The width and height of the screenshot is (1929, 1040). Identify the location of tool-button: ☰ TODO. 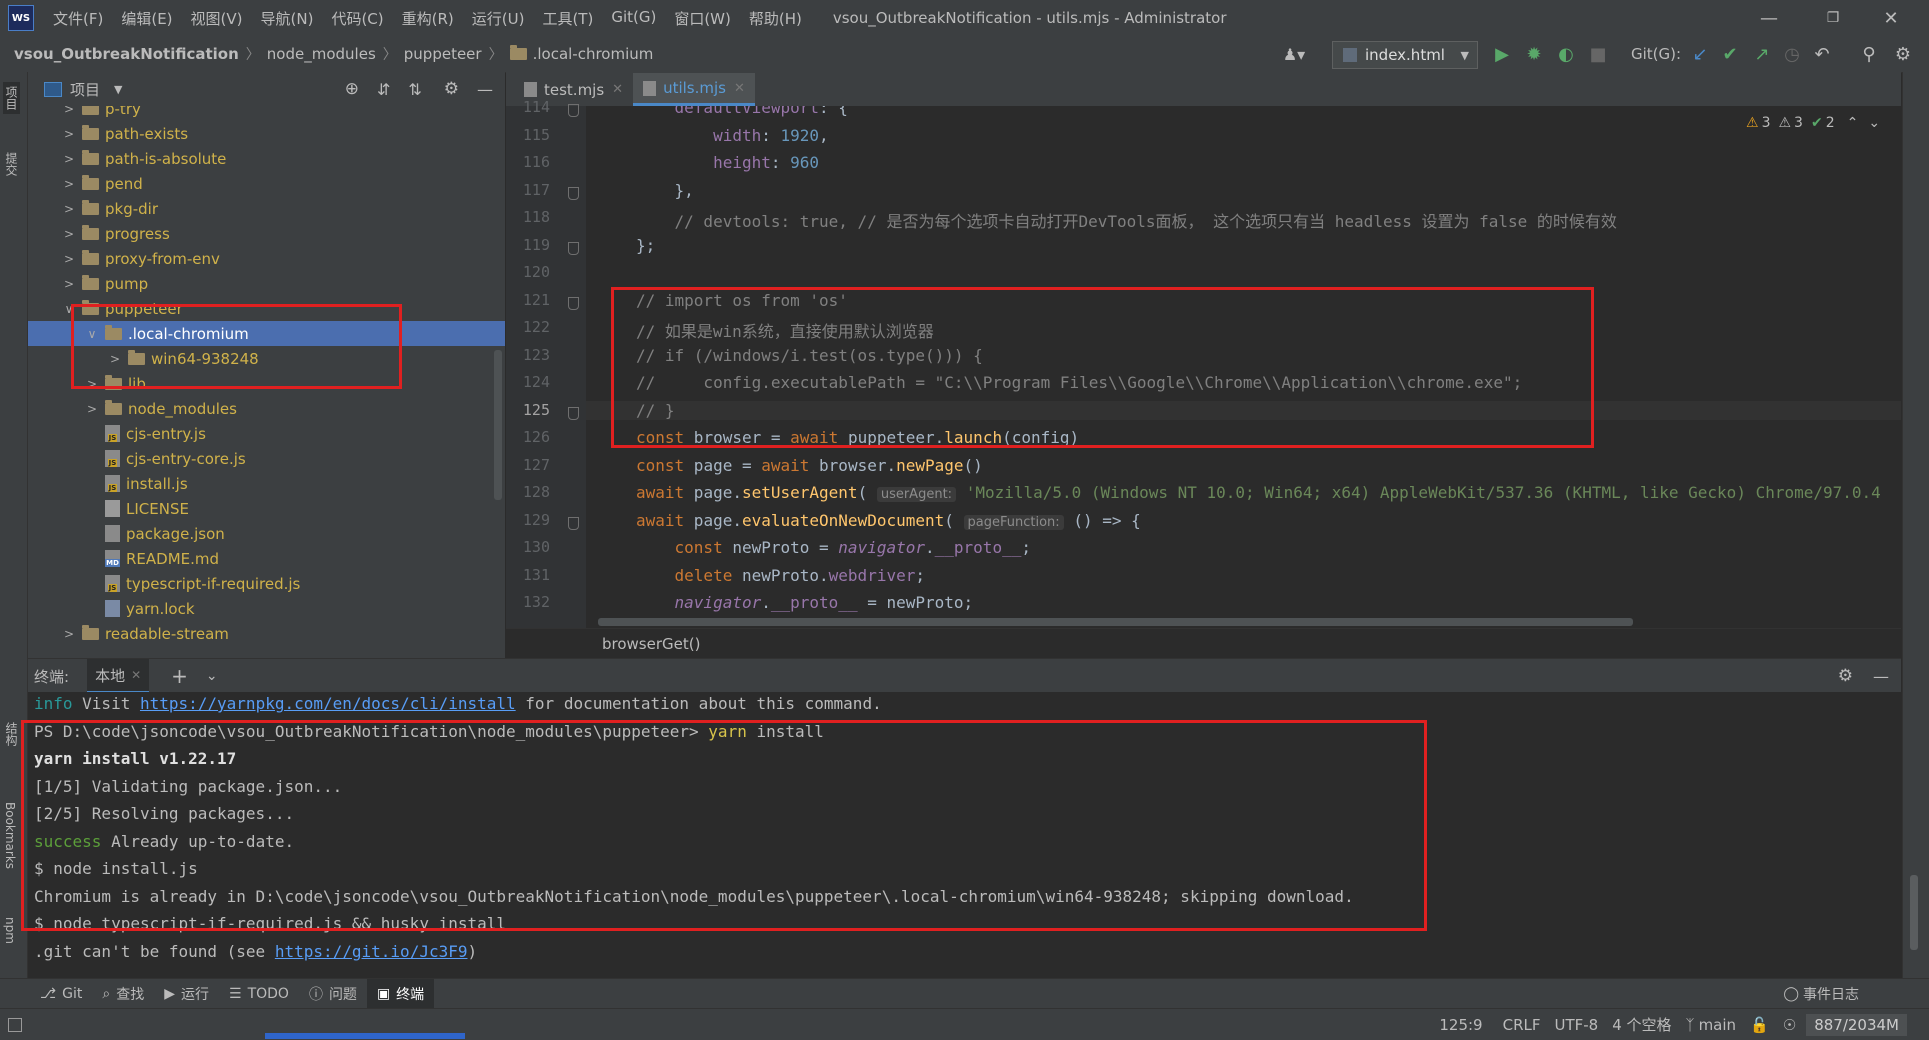
(259, 994).